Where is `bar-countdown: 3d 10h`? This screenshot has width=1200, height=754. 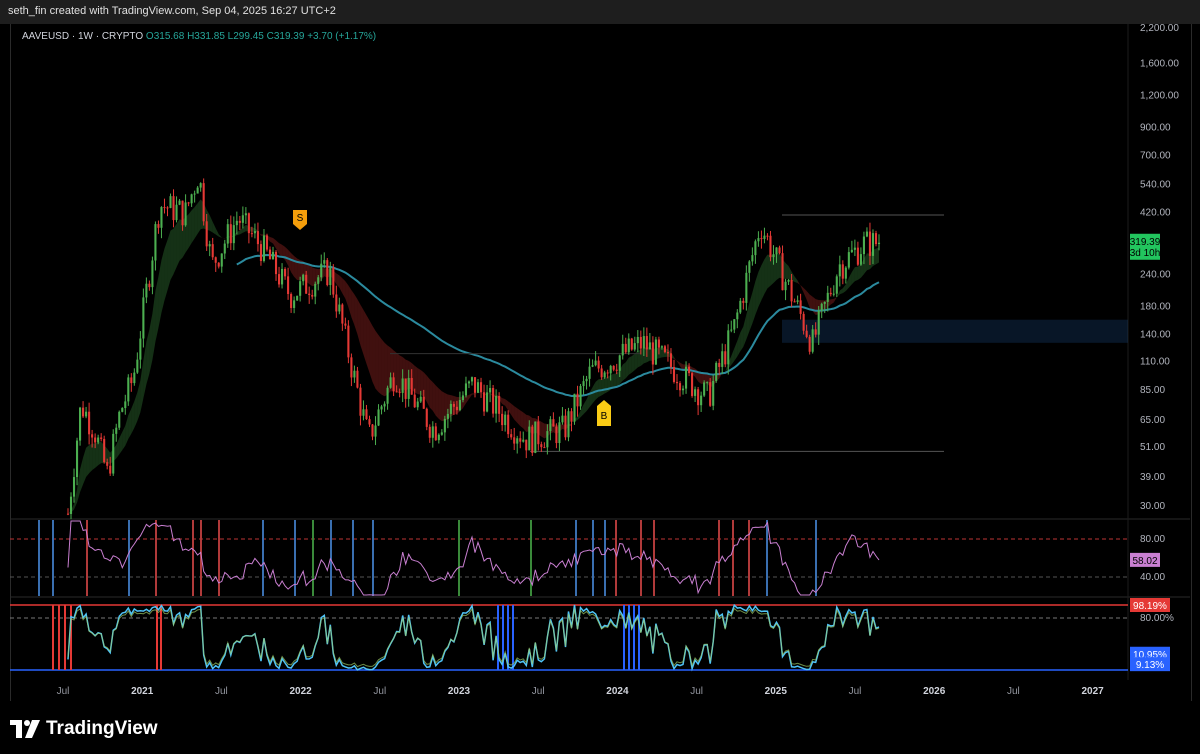
bar-countdown: 3d 10h is located at coordinates (1145, 253).